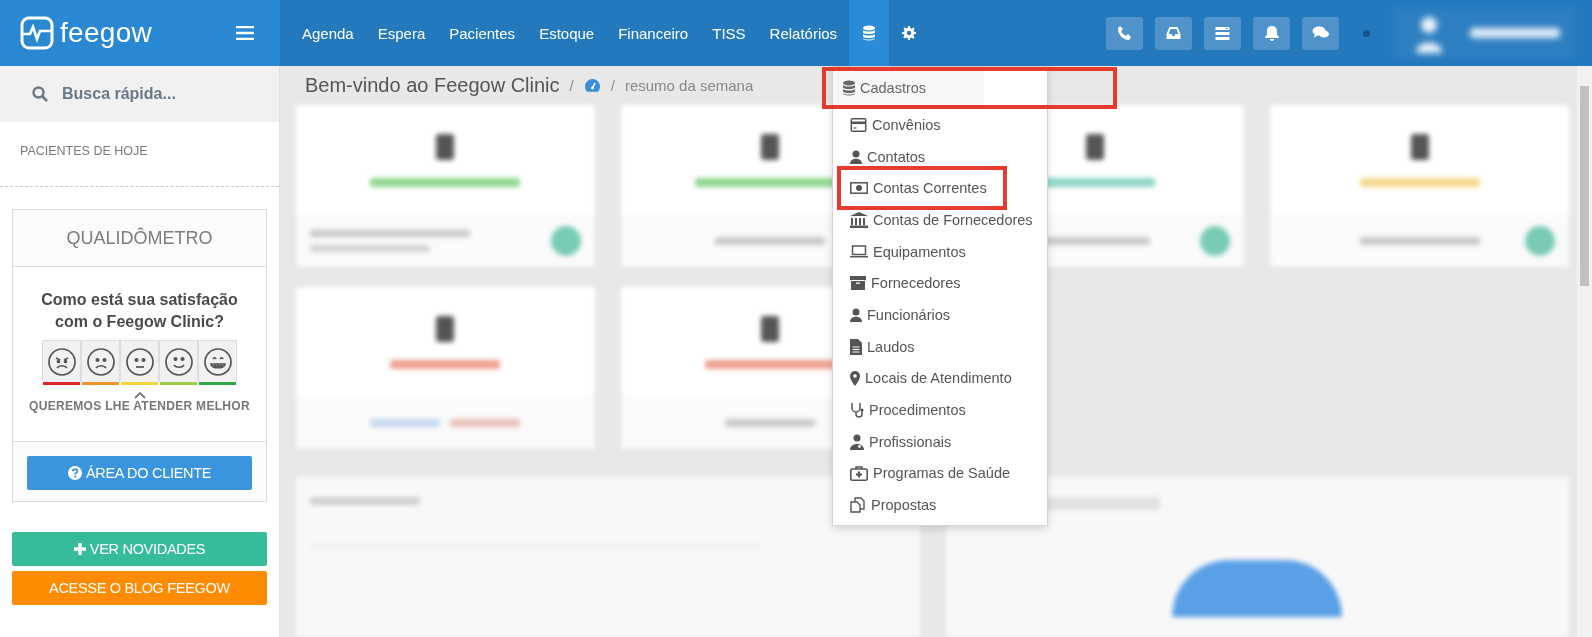  I want to click on database-tab, so click(869, 33).